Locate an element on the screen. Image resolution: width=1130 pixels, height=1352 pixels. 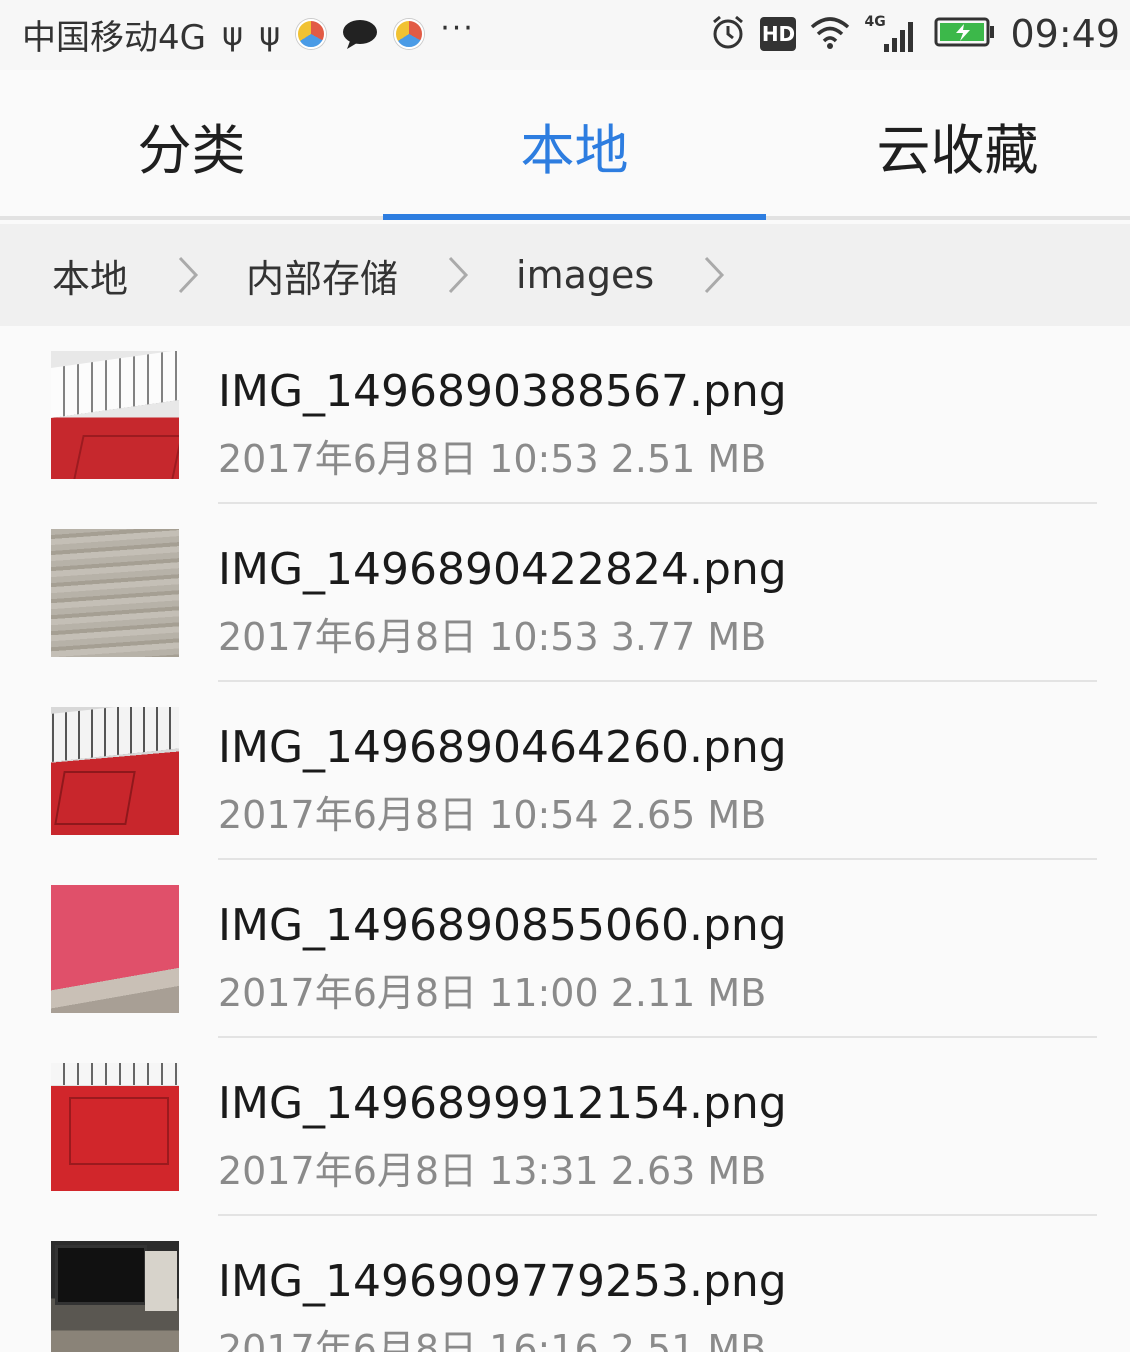
file-name: IMG_1496899912154.png is located at coordinates (502, 1103).